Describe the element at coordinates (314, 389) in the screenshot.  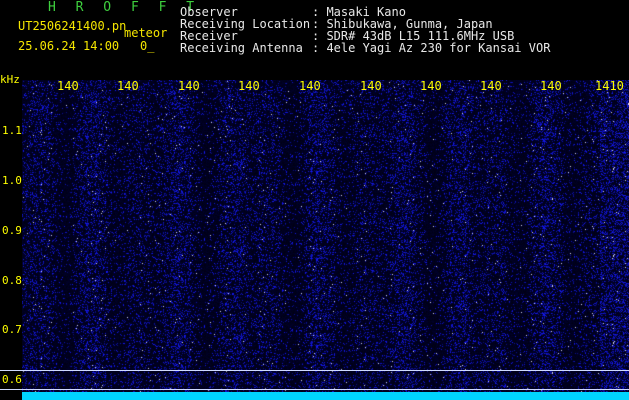
I see `reference-line-lower` at that location.